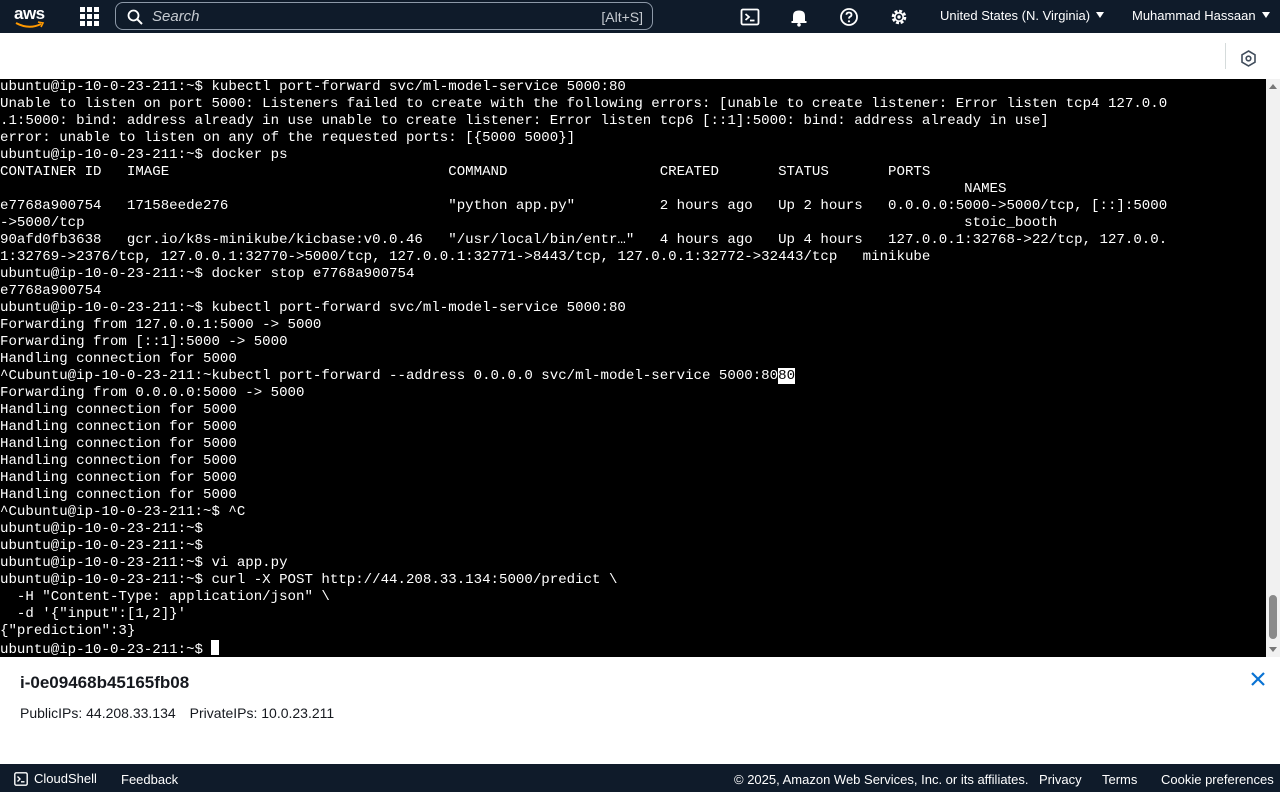 This screenshot has height=792, width=1280. Describe the element at coordinates (105, 682) in the screenshot. I see `instance-id: i-0e09468b45165fb08` at that location.